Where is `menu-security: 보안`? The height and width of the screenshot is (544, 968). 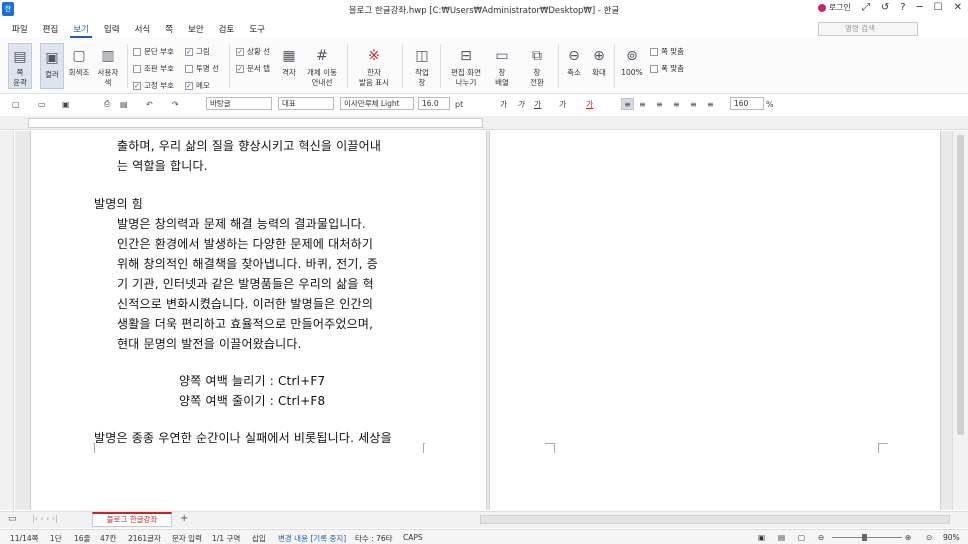 menu-security: 보안 is located at coordinates (196, 29).